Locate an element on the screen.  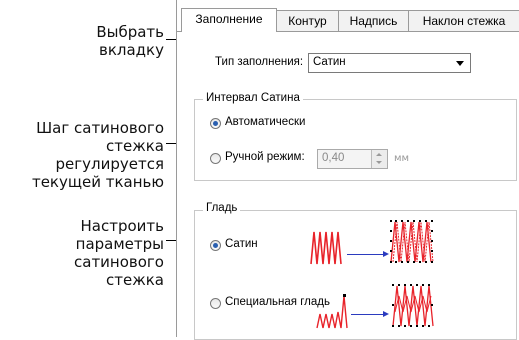
spacing-group-title: Интервал Сатина is located at coordinates (253, 98).